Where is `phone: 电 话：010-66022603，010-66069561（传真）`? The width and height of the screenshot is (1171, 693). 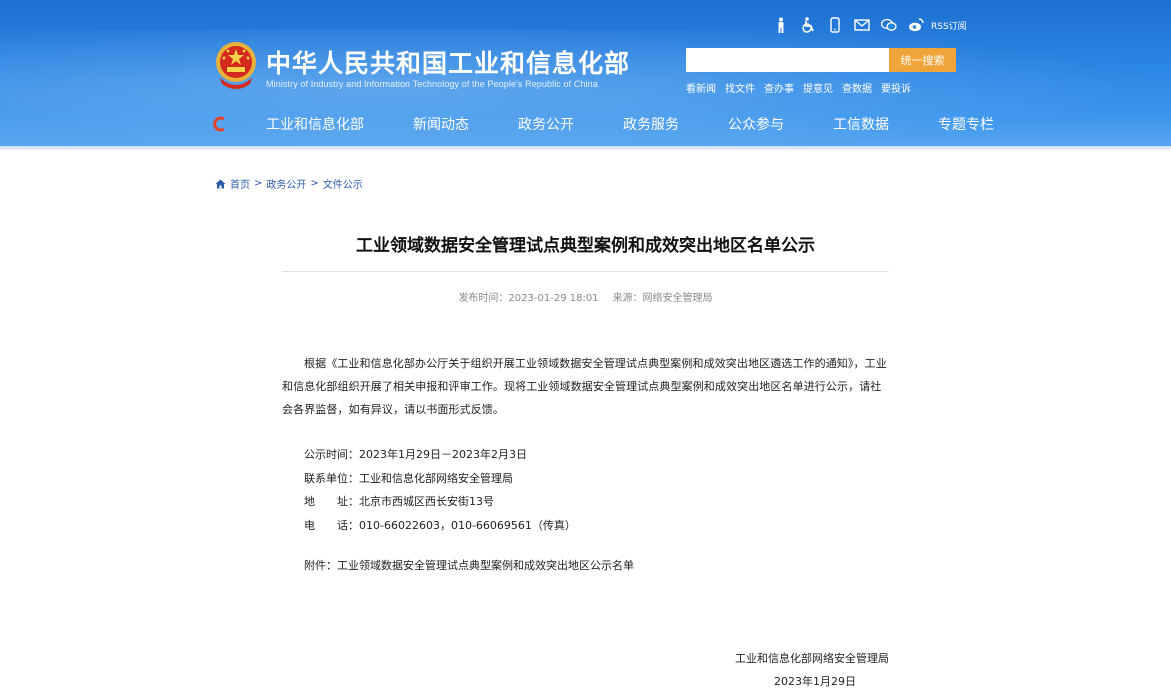
phone: 电 话：010-66022603，010-66069561（传真） is located at coordinates (440, 525).